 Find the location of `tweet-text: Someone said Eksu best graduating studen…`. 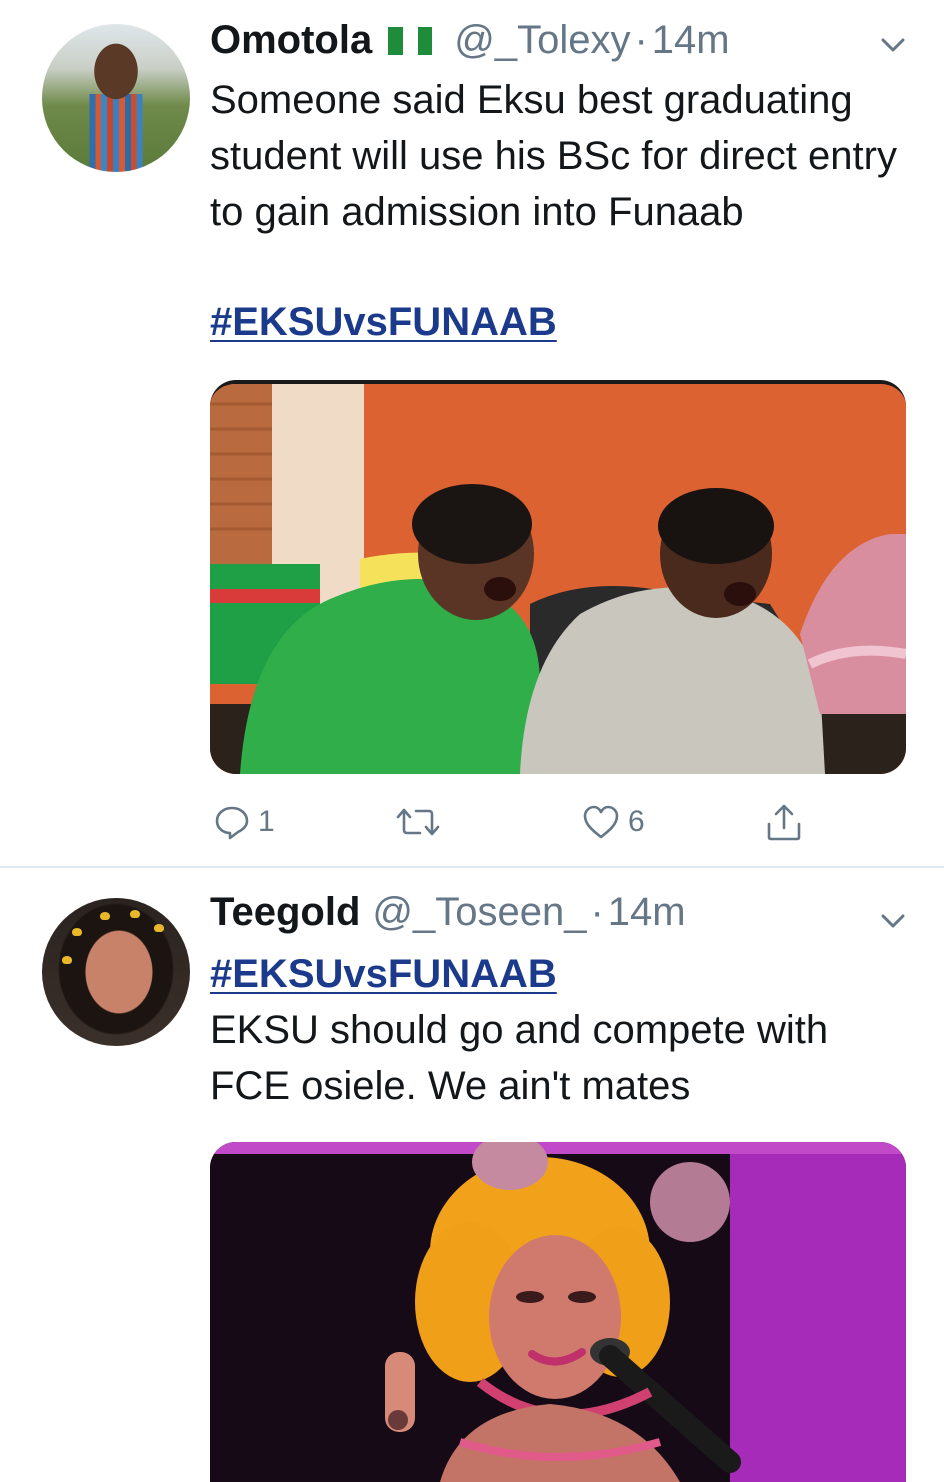

tweet-text: Someone said Eksu best graduating studen… is located at coordinates (553, 156).